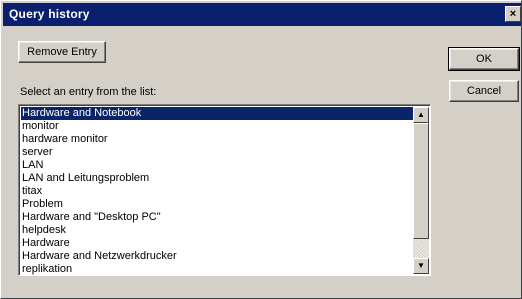 This screenshot has width=522, height=299. Describe the element at coordinates (217, 165) in the screenshot. I see `list-item: LAN` at that location.